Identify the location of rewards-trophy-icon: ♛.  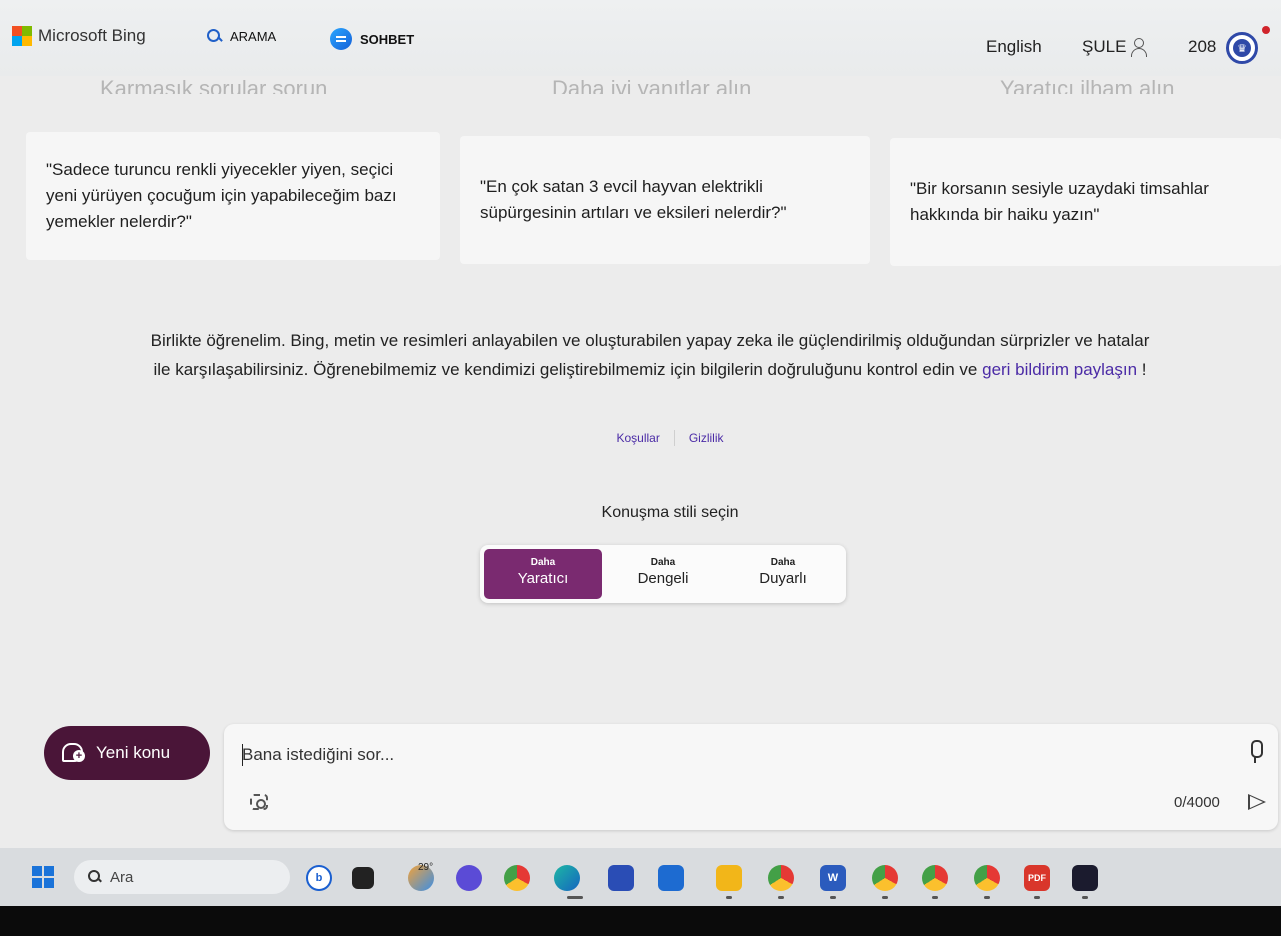
(1242, 48).